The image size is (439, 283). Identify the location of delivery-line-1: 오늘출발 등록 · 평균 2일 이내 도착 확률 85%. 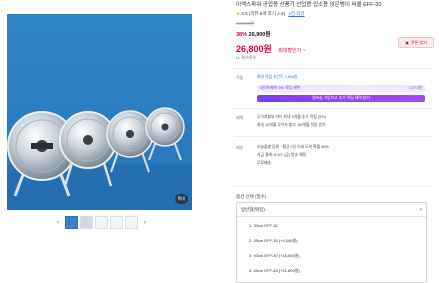
(293, 147).